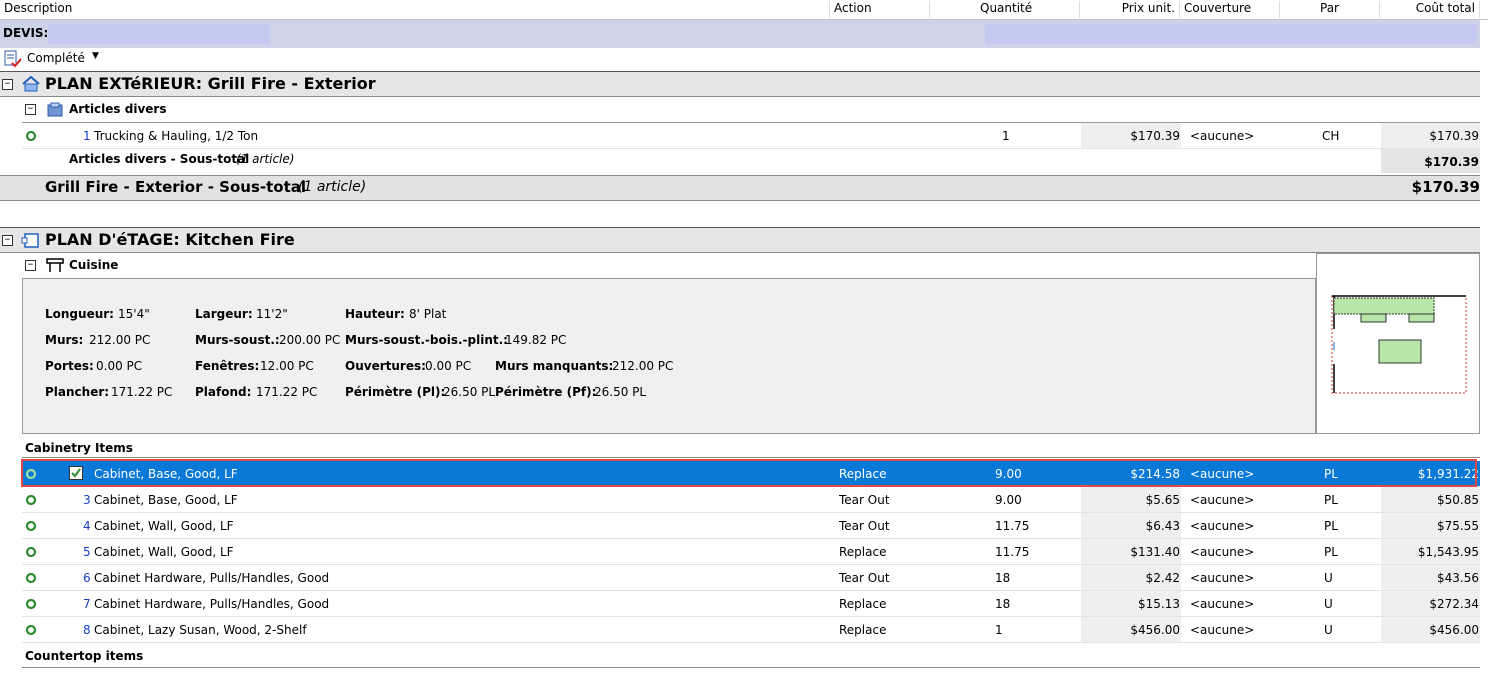  Describe the element at coordinates (87, 552) in the screenshot. I see `line-number: 5` at that location.